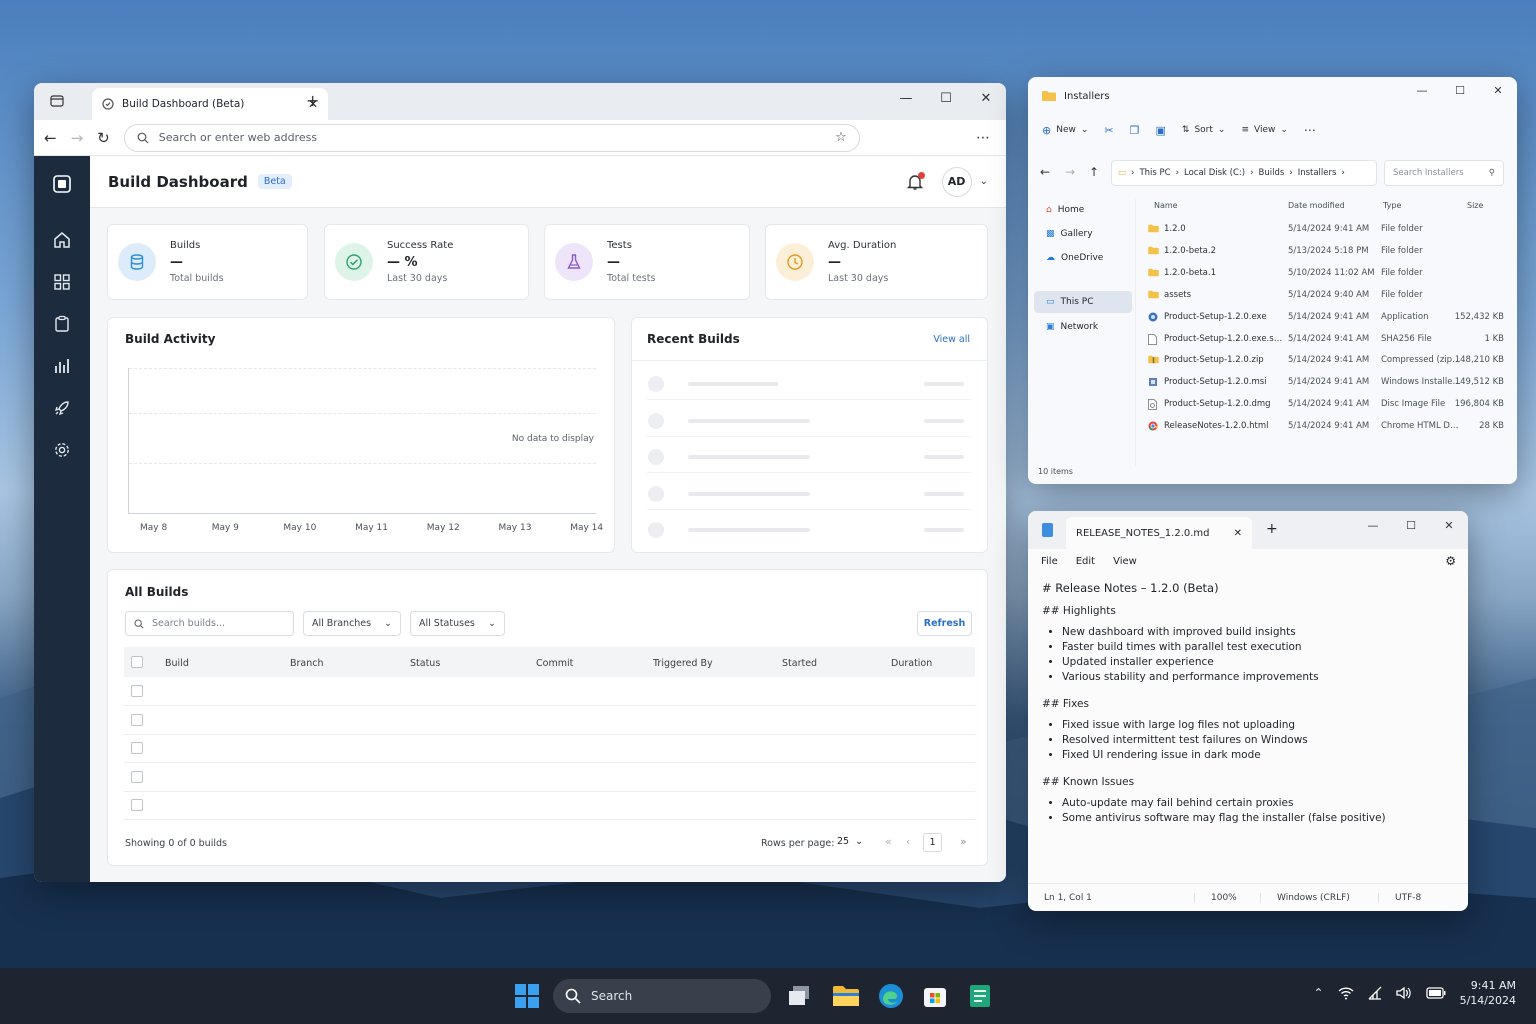 The height and width of the screenshot is (1024, 1536). What do you see at coordinates (956, 181) in the screenshot?
I see `avatar: AD` at bounding box center [956, 181].